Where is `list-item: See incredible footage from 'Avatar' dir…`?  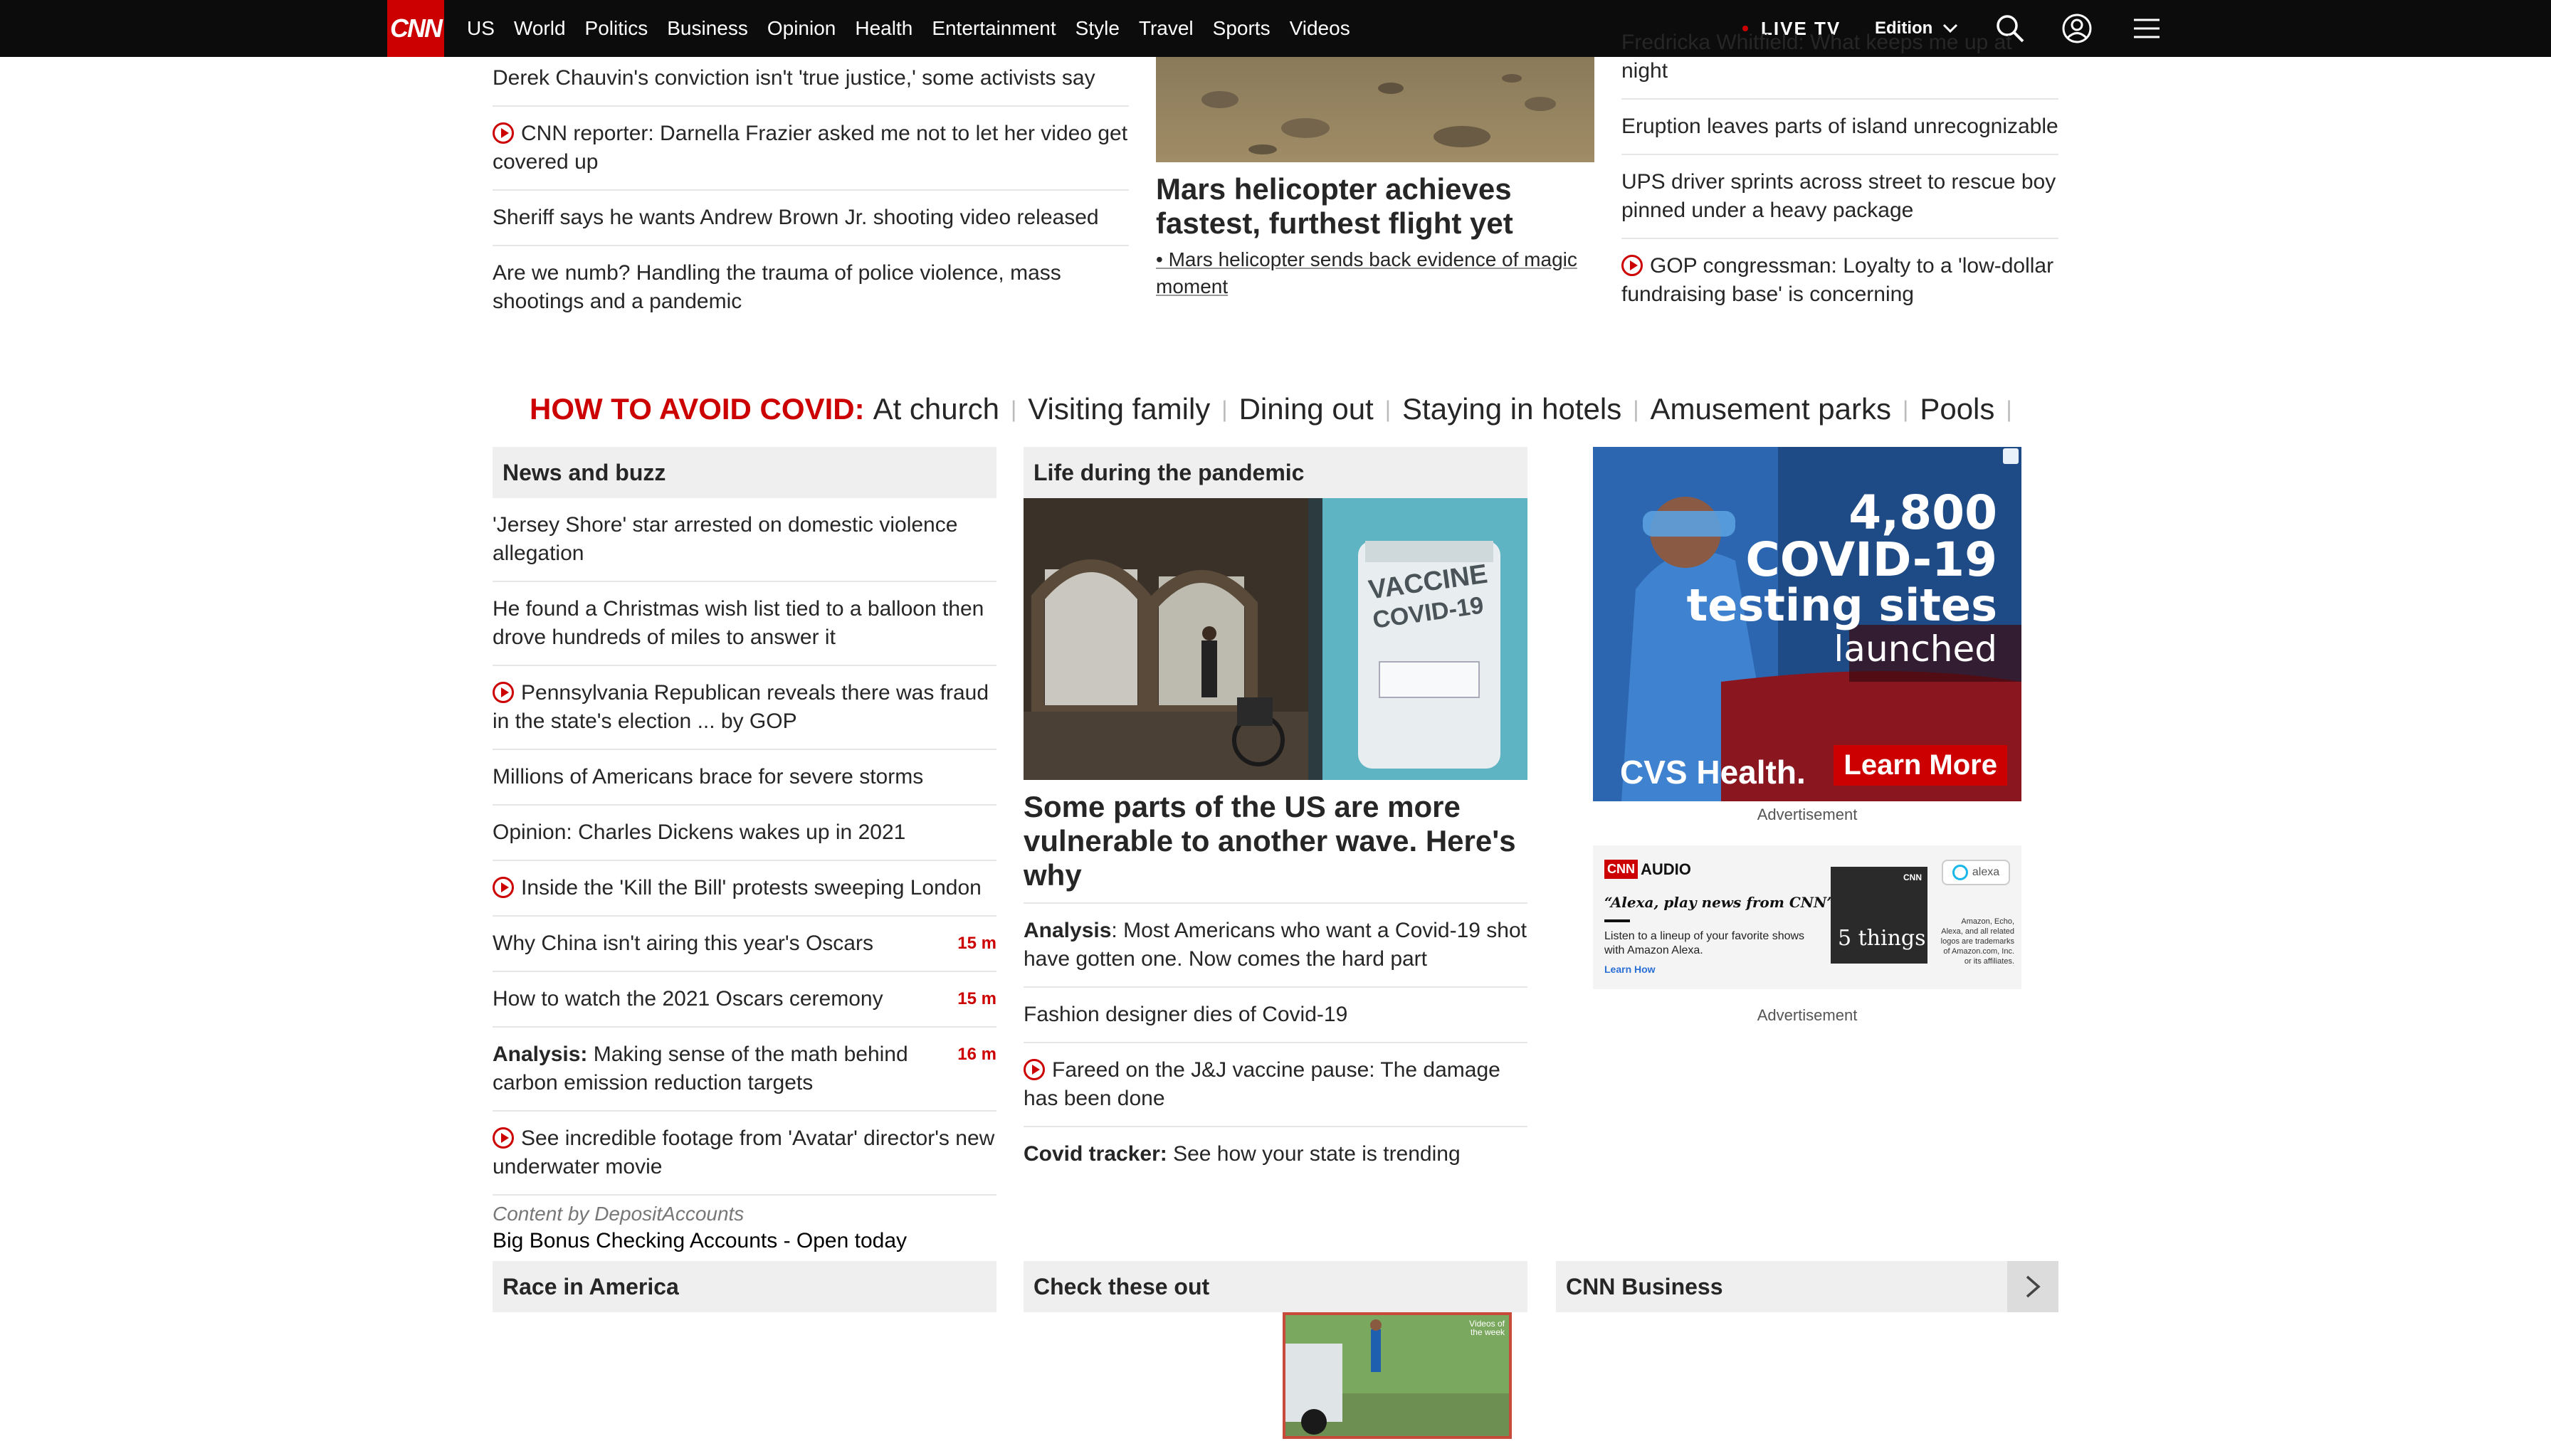
list-item: See incredible footage from 'Avatar' dir… is located at coordinates (745, 1154).